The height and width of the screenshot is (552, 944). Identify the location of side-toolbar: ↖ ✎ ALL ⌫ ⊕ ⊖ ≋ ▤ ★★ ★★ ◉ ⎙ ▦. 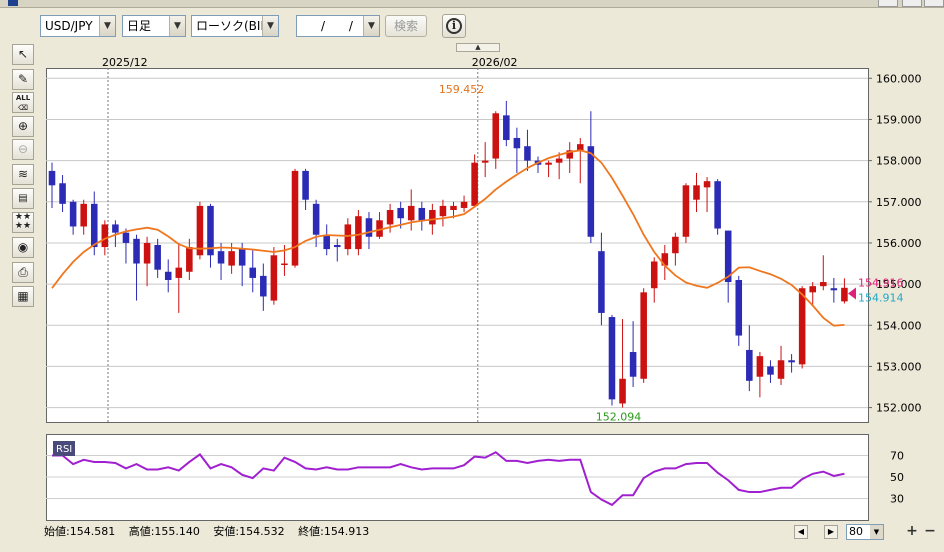
(24, 184).